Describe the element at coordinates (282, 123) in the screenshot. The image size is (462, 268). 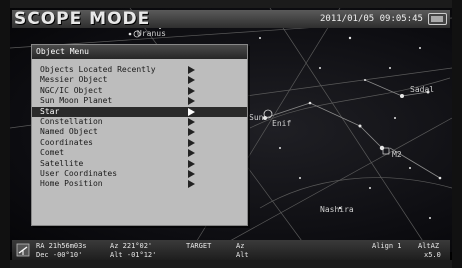
I see `map-label-enif: Enif` at that location.